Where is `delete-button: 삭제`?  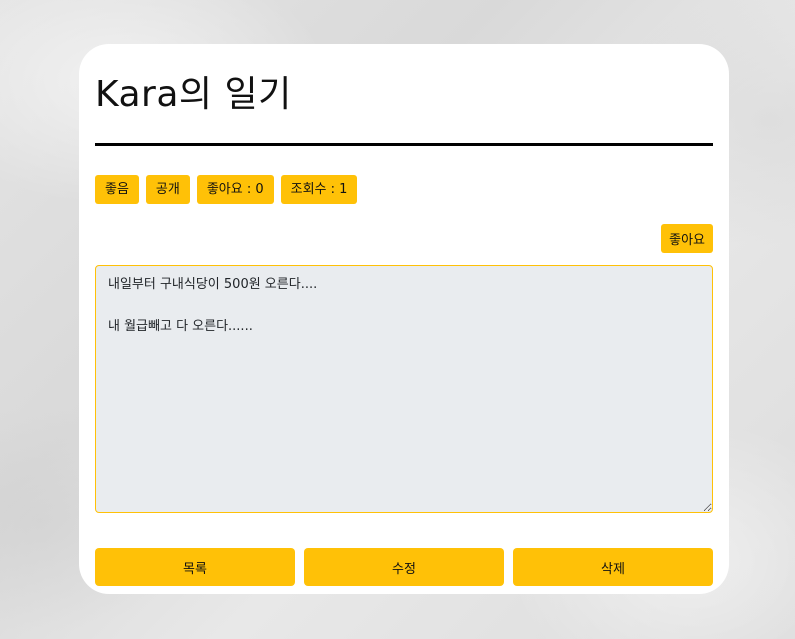 delete-button: 삭제 is located at coordinates (613, 567).